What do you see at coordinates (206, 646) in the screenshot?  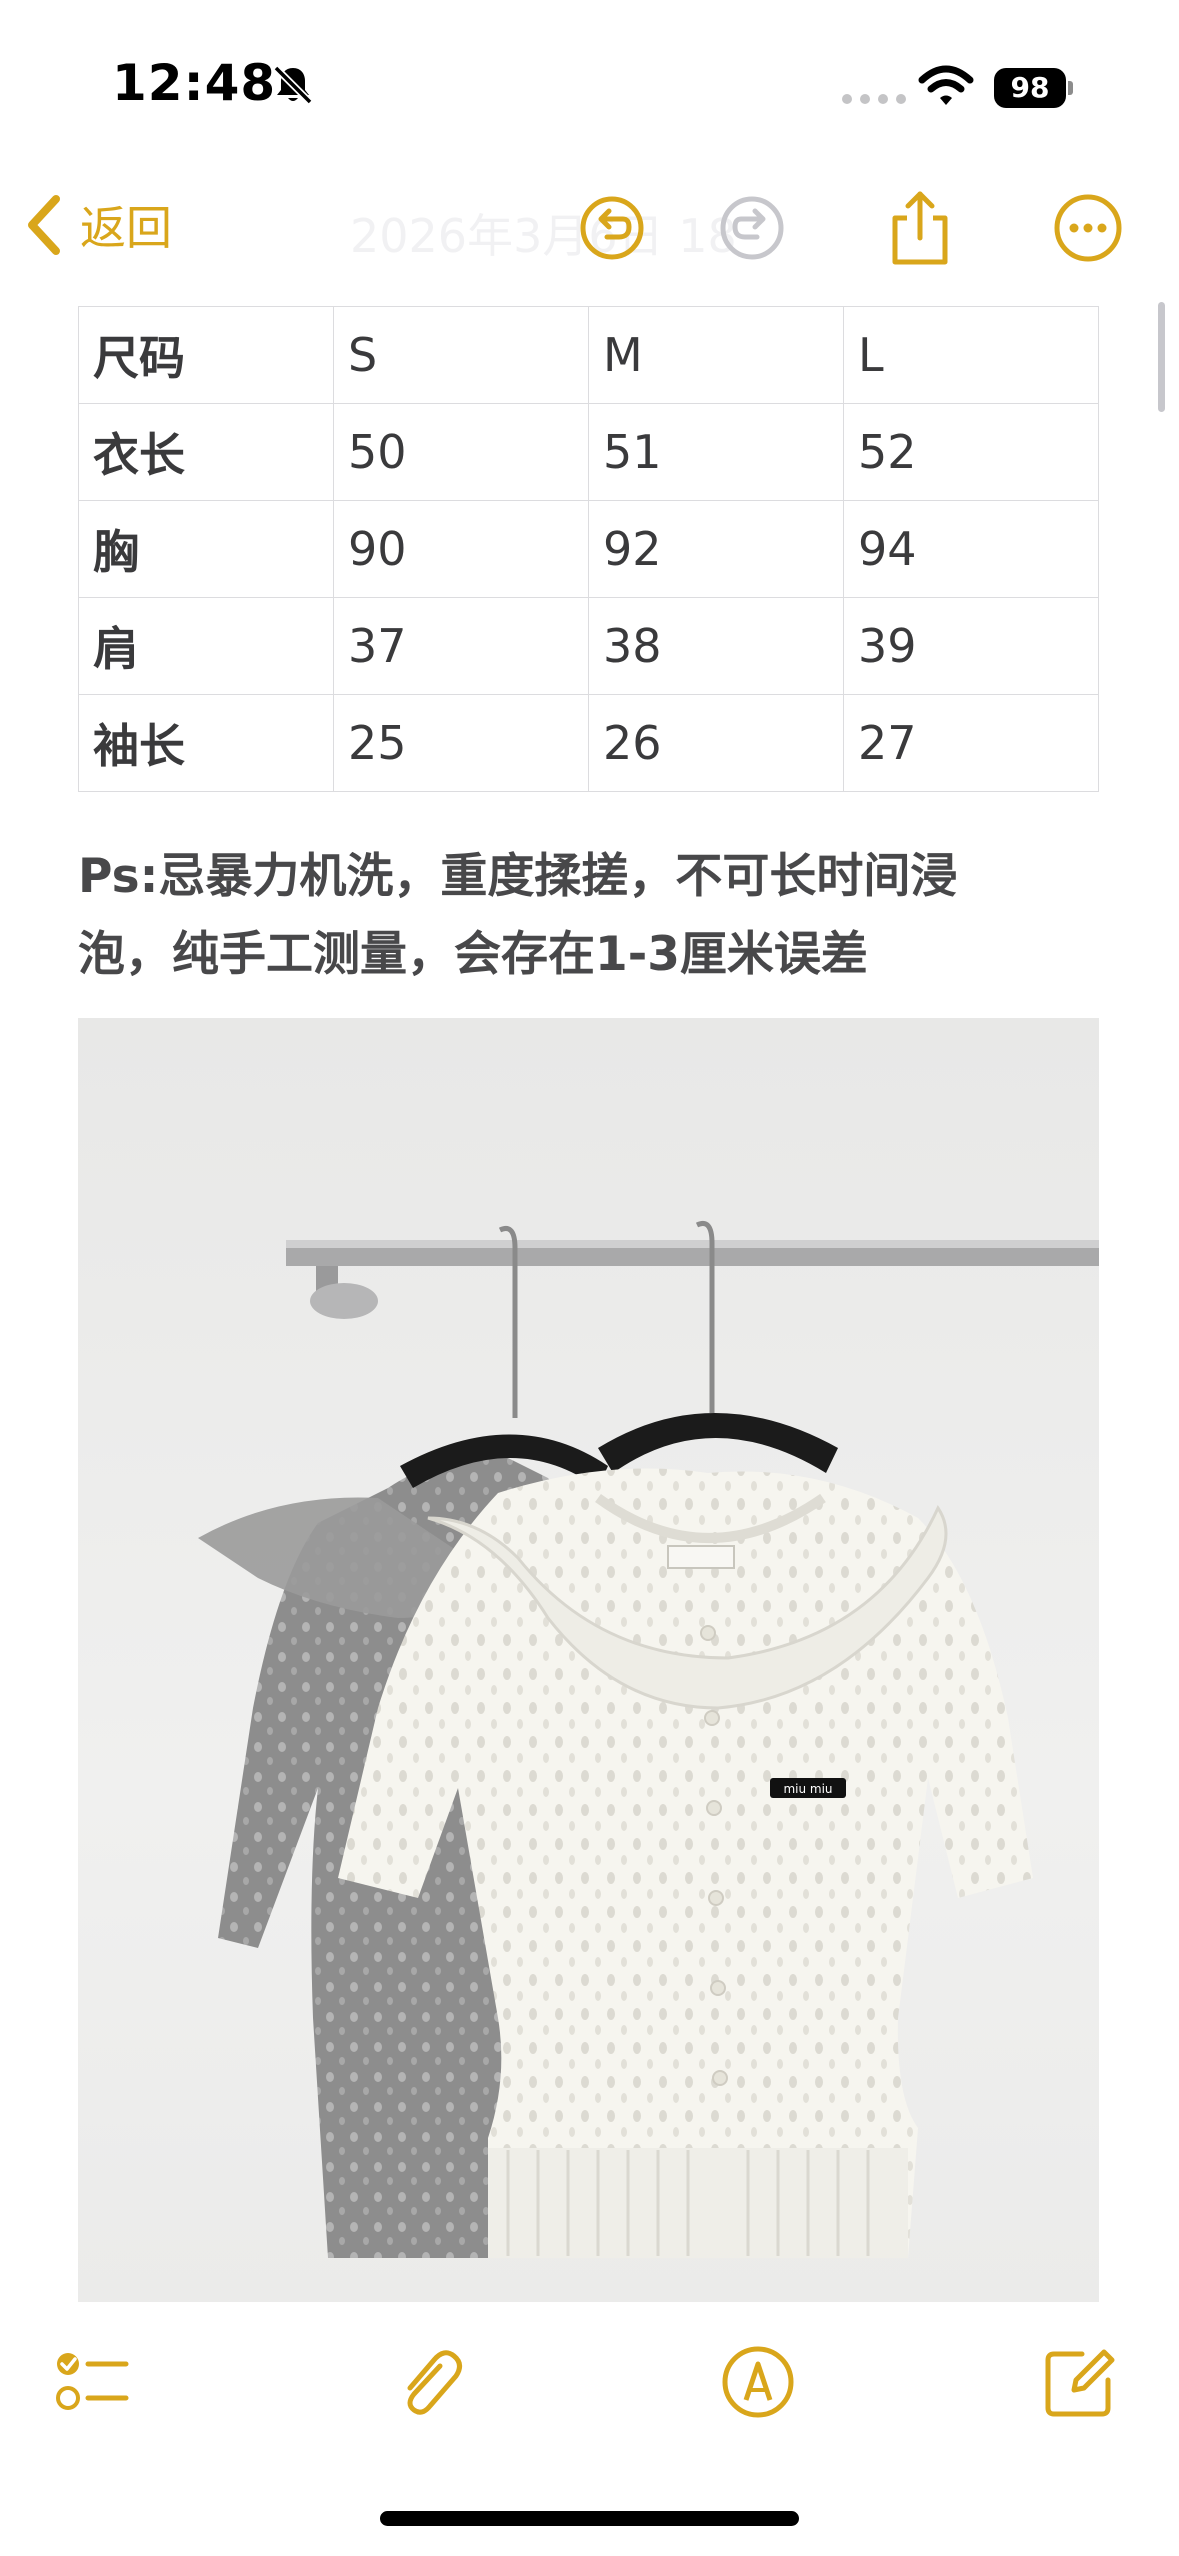 I see `table-cell: 肩` at bounding box center [206, 646].